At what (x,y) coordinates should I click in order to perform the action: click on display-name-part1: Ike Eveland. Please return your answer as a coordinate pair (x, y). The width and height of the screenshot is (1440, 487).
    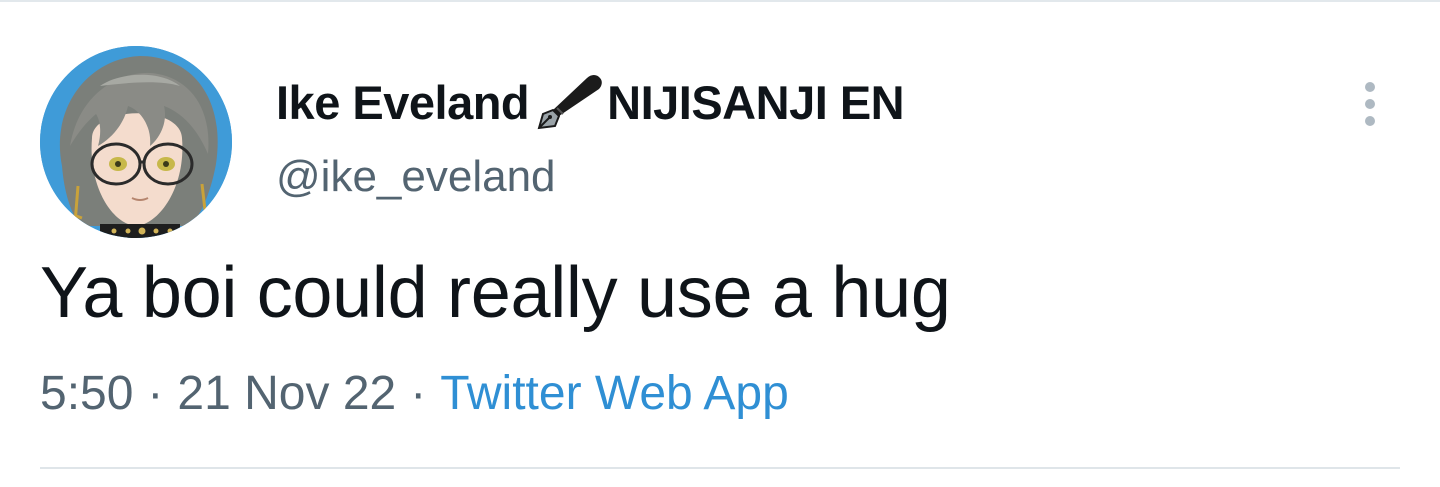
    Looking at the image, I should click on (403, 102).